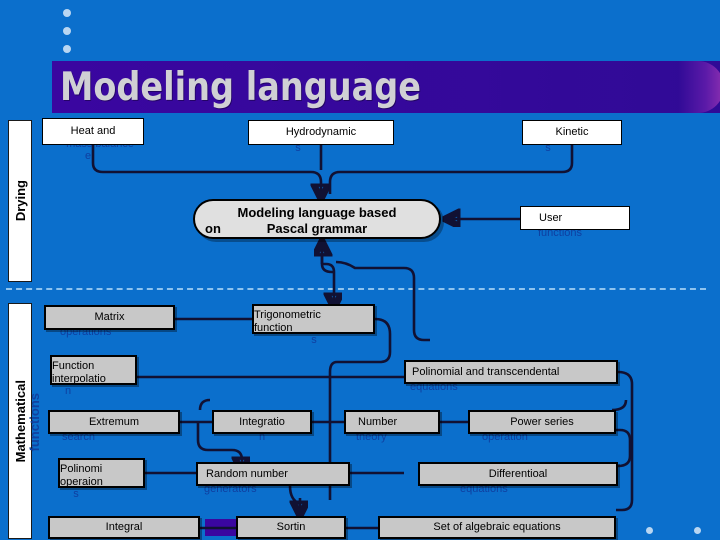  I want to click on box-function-interpolation-overflow: n, so click(68, 391).